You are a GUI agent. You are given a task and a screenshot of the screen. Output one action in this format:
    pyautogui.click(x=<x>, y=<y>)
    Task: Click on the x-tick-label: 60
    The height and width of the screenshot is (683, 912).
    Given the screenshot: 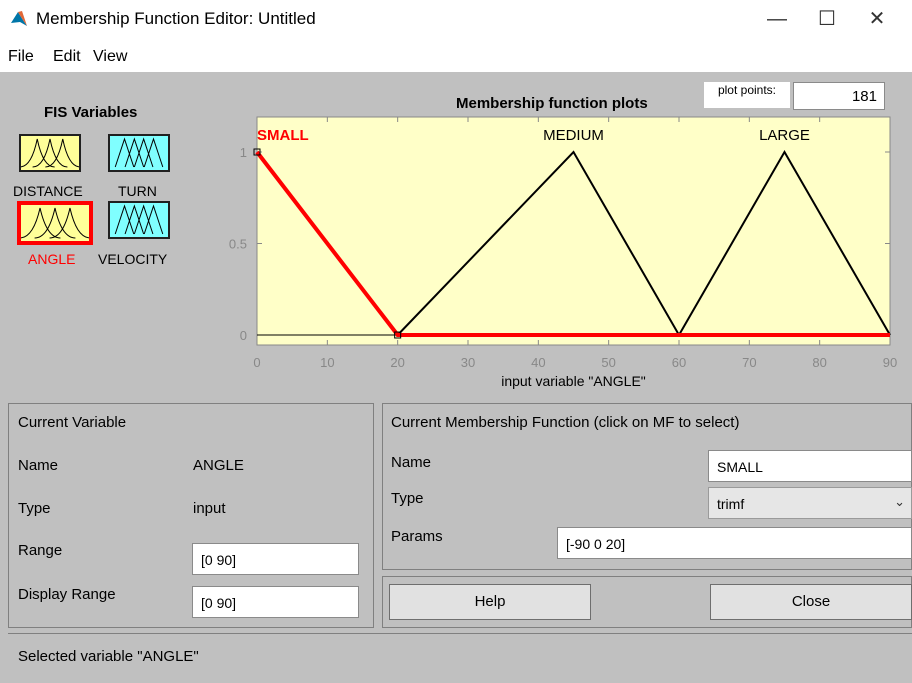 What is the action you would take?
    pyautogui.click(x=679, y=362)
    